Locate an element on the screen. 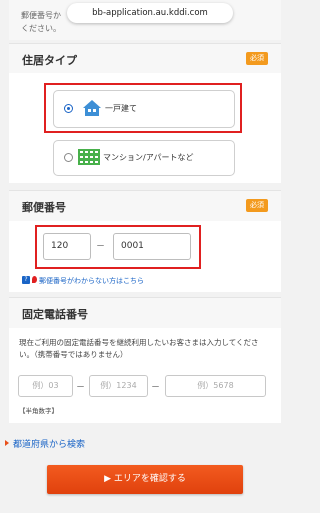  phone-local-input: 例）1234 is located at coordinates (118, 386).